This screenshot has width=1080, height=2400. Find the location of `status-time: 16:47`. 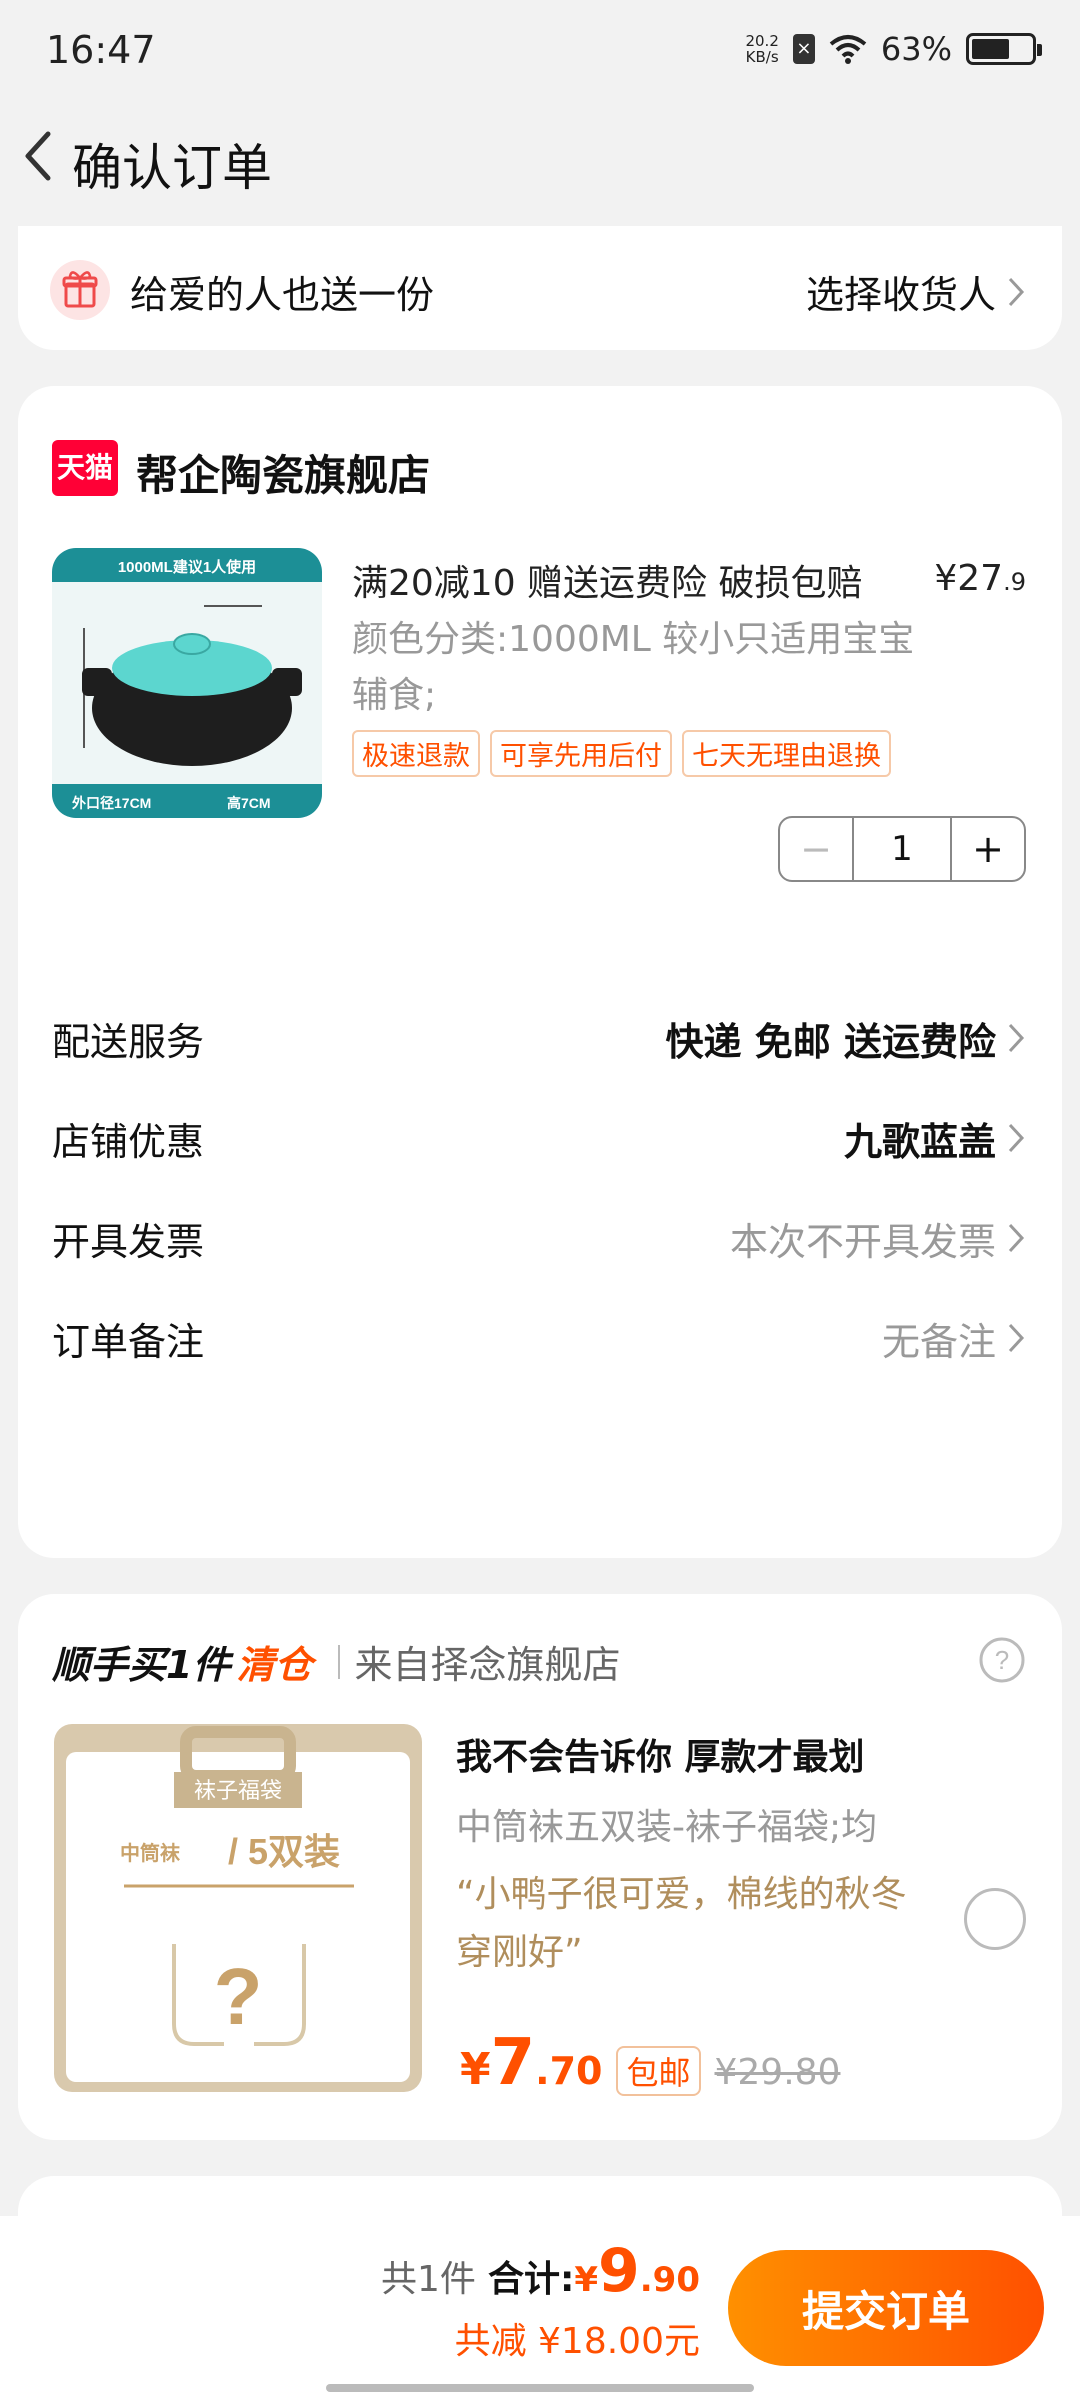

status-time: 16:47 is located at coordinates (101, 50).